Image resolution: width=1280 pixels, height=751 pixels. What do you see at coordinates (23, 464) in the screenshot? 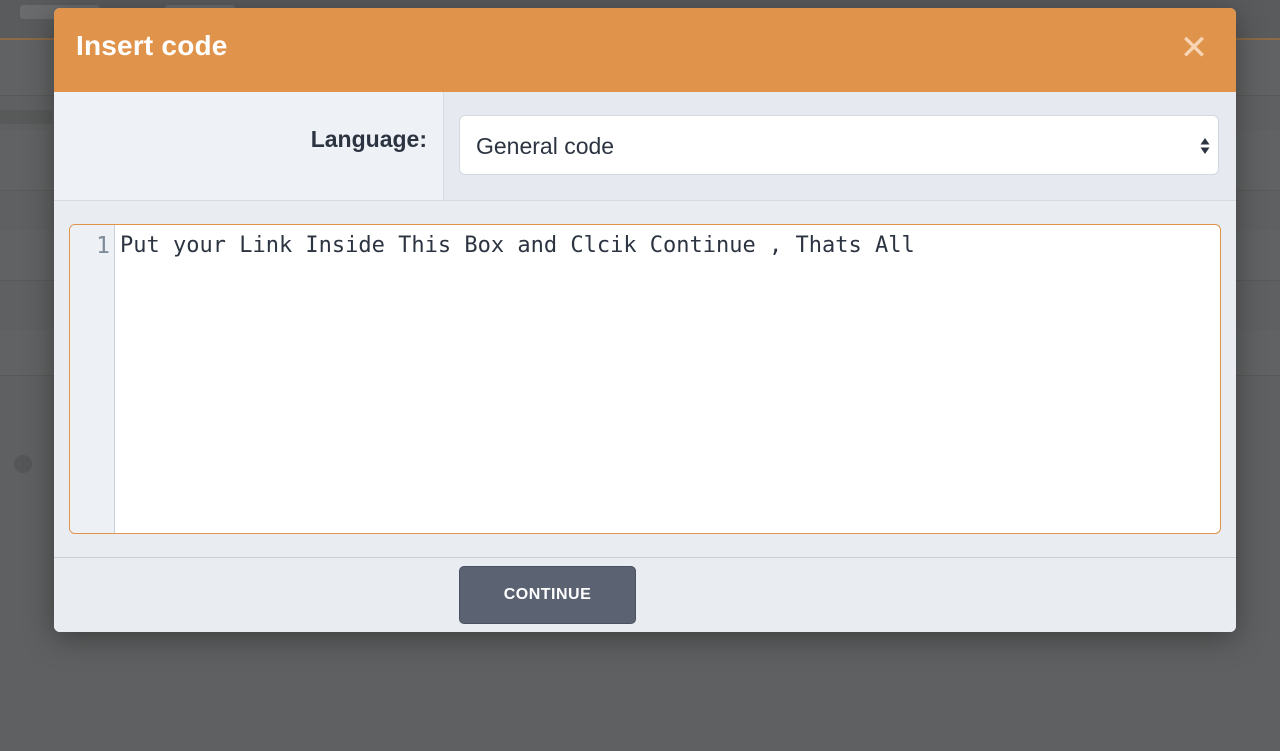
I see `background-icon` at bounding box center [23, 464].